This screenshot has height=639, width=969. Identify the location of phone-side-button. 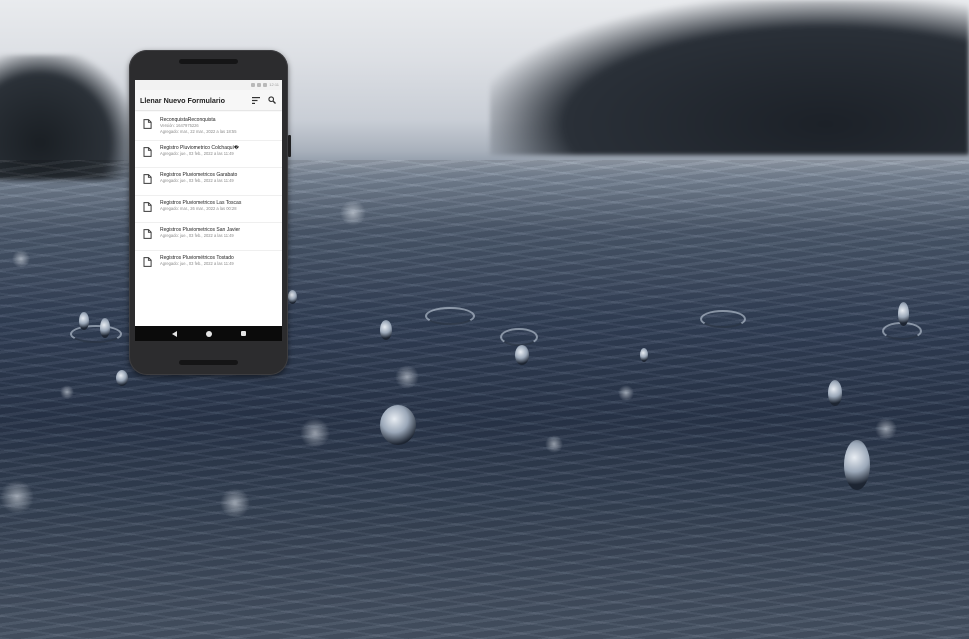
(289, 146).